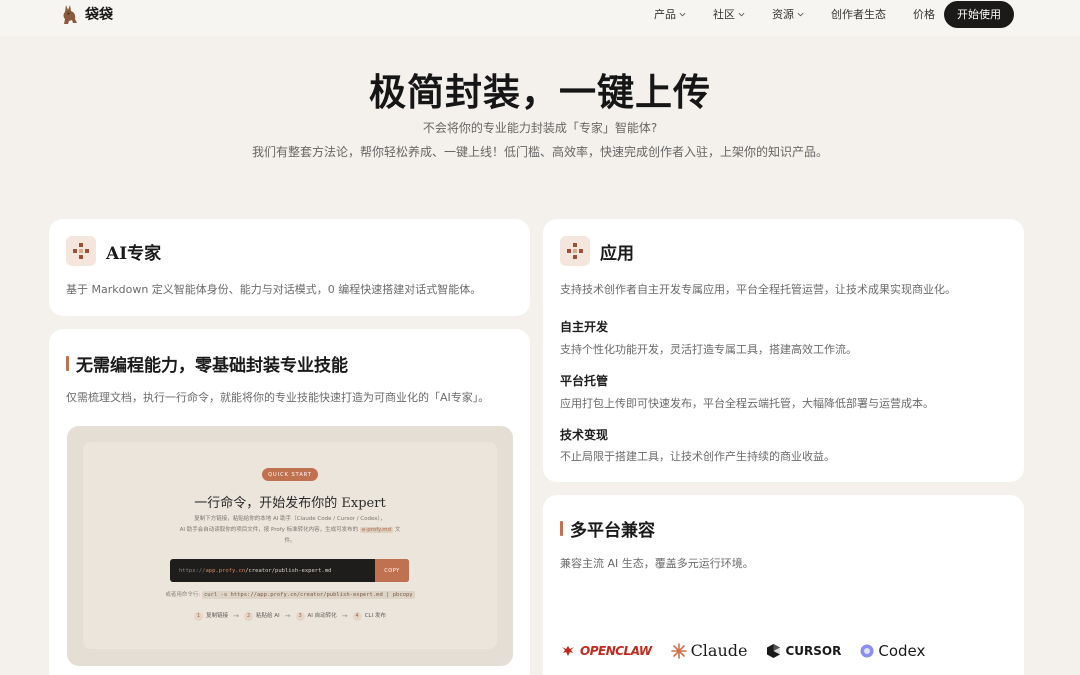 This screenshot has width=1080, height=675. What do you see at coordinates (212, 366) in the screenshot?
I see `no-code-title: 无需编程能力，零基础封装专业技能` at bounding box center [212, 366].